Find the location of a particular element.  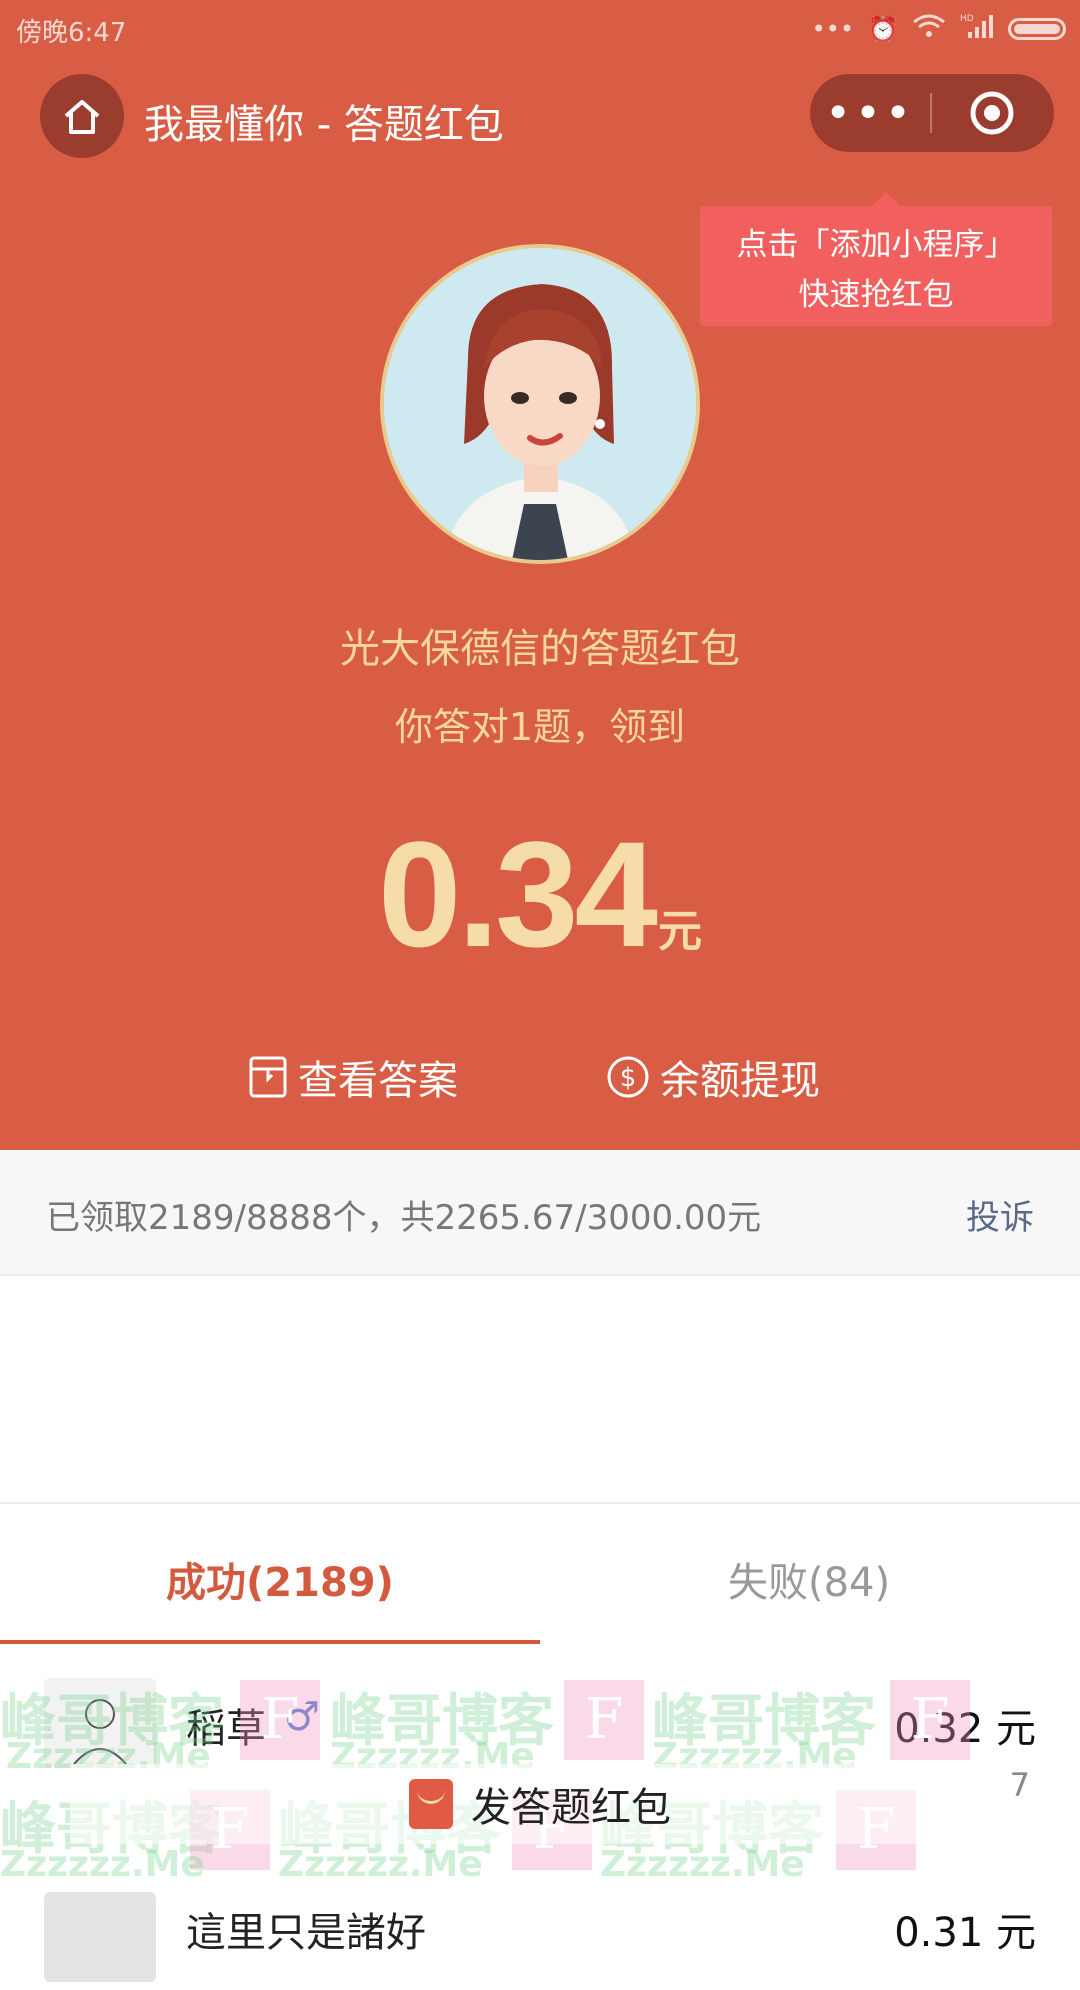

miniprogram-capsule: ••• is located at coordinates (932, 113).